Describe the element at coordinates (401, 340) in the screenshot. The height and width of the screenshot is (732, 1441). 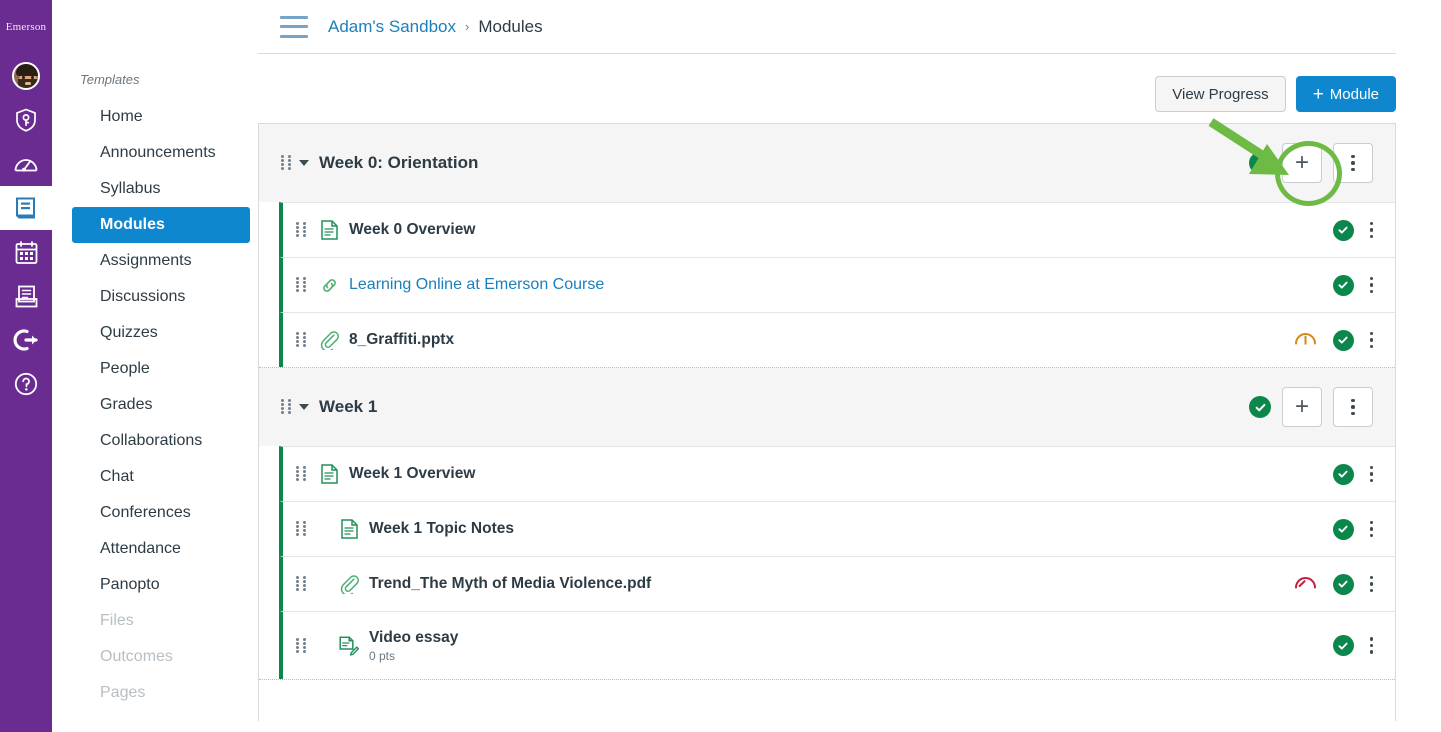
I see `module-item-title: 8_Graffiti.pptx` at that location.